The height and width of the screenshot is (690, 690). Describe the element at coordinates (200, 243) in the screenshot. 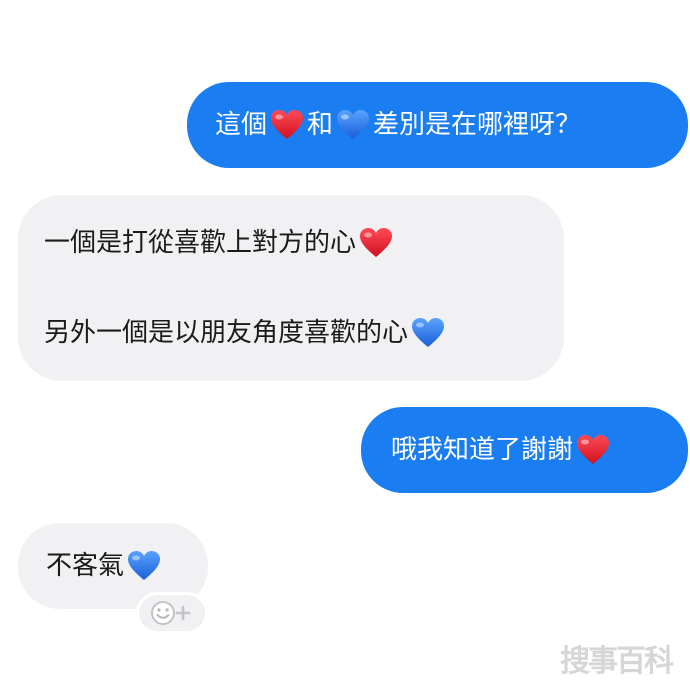

I see `message-text: 一個是打從喜歡上對方的心` at that location.